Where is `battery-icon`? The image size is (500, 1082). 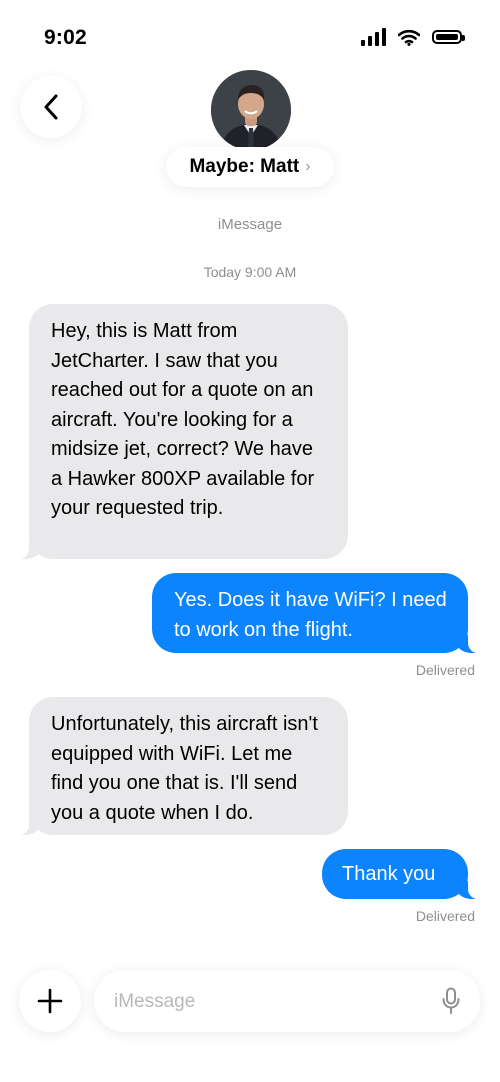
battery-icon is located at coordinates (448, 37).